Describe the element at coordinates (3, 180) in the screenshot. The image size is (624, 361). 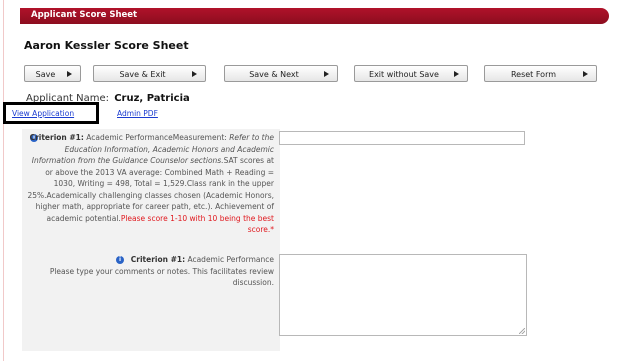
I see `page-left-border` at that location.